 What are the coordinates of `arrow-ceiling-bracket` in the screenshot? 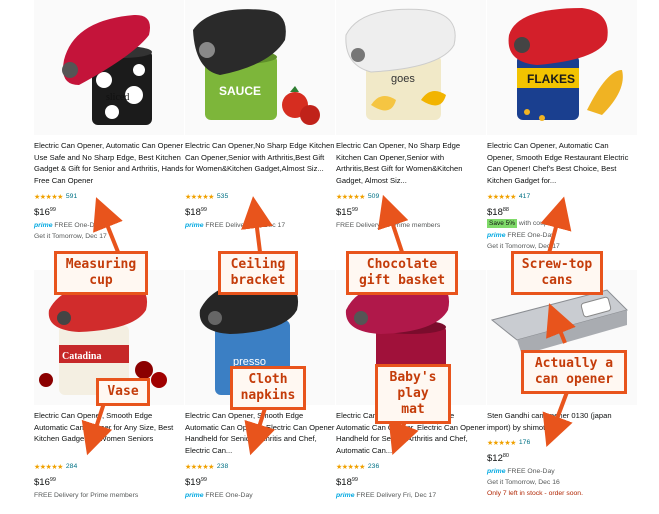 It's located at (257, 224).